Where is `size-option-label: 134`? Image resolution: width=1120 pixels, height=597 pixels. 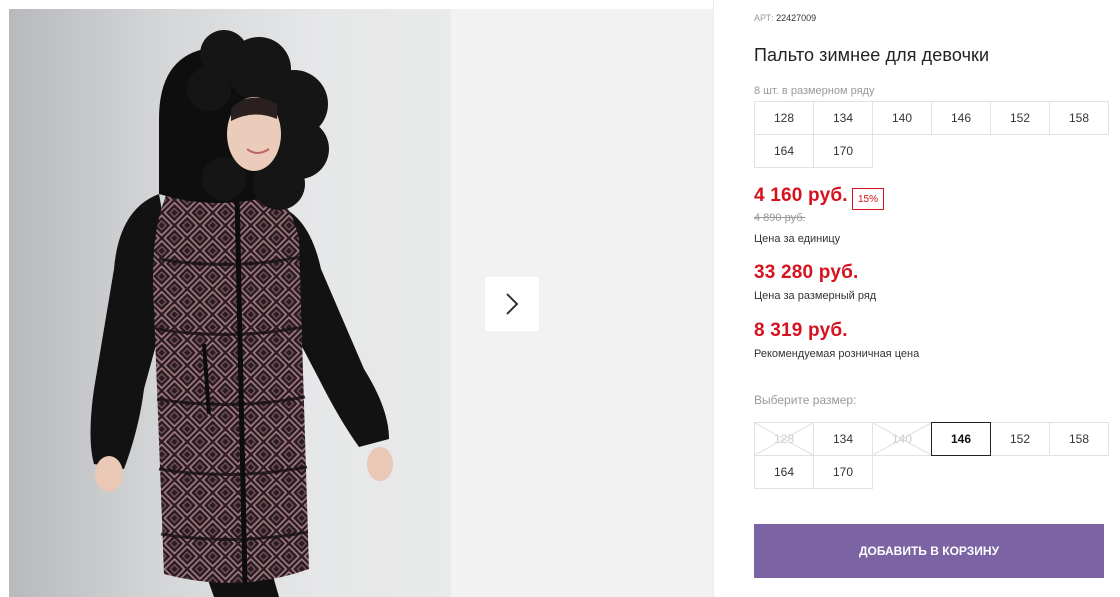 size-option-label: 134 is located at coordinates (843, 439).